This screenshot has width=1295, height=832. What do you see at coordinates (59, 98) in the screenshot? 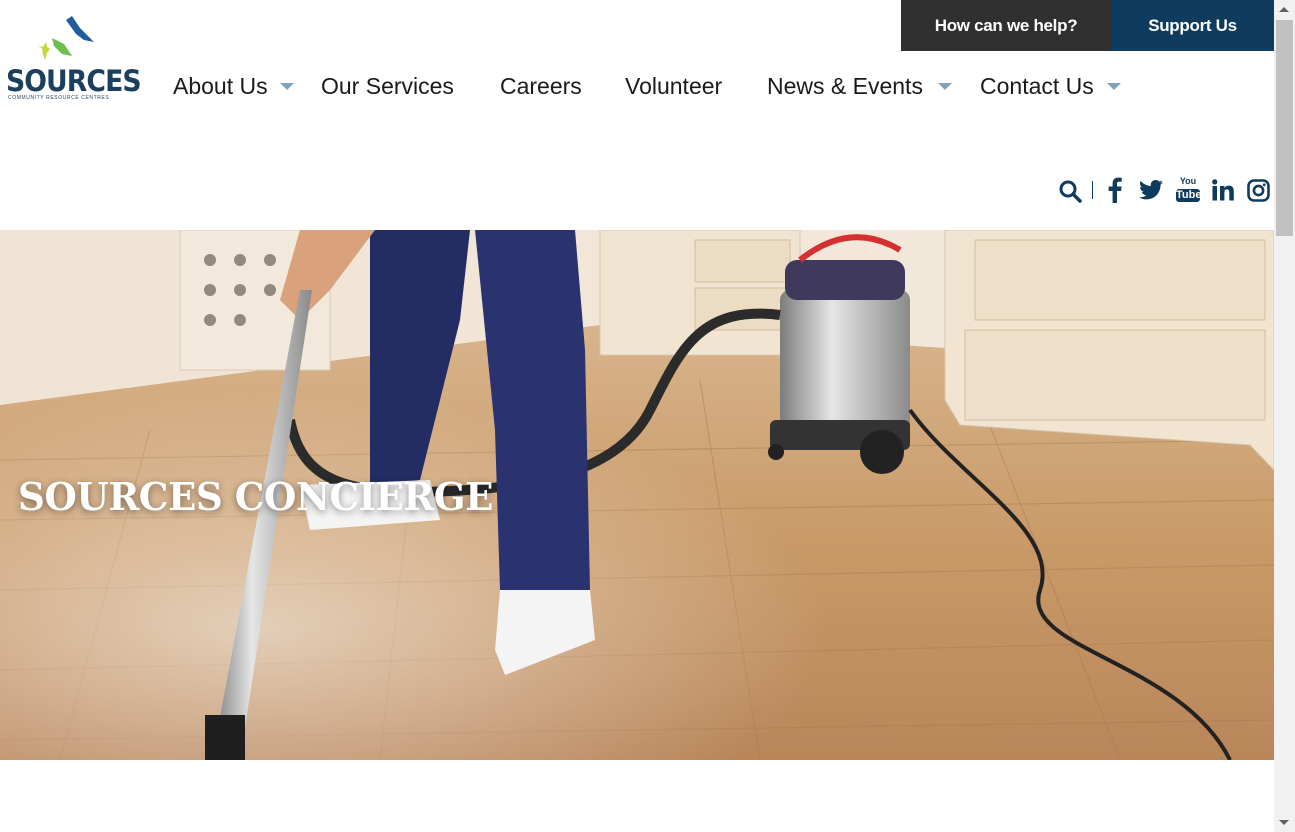
I see `logo-tagline: COMMUNITY RESOURCE CENTRES` at bounding box center [59, 98].